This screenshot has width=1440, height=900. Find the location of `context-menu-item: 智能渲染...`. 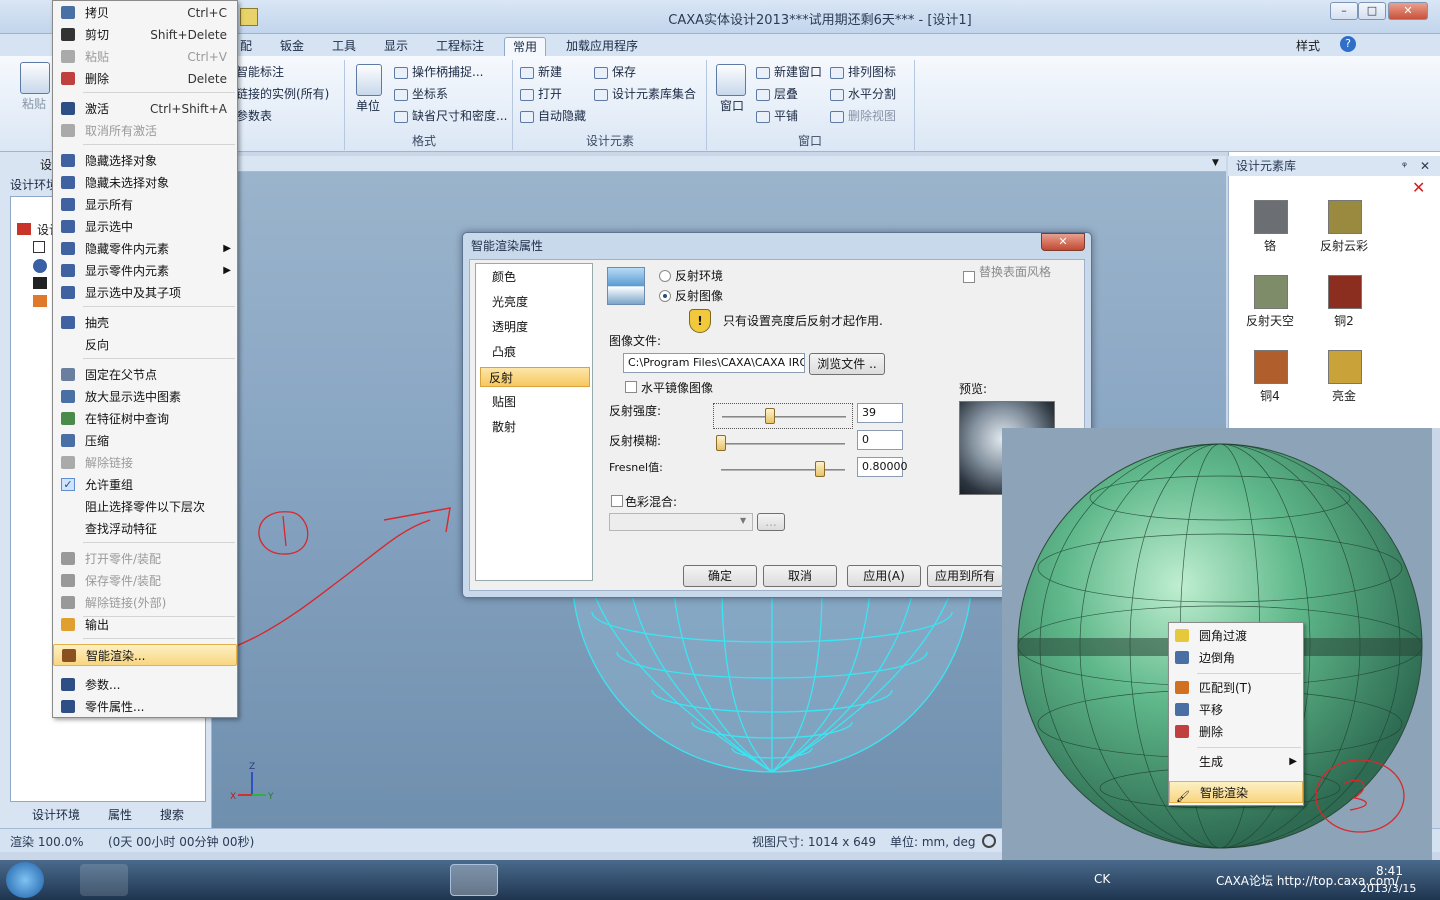

context-menu-item: 智能渲染... is located at coordinates (145, 655).